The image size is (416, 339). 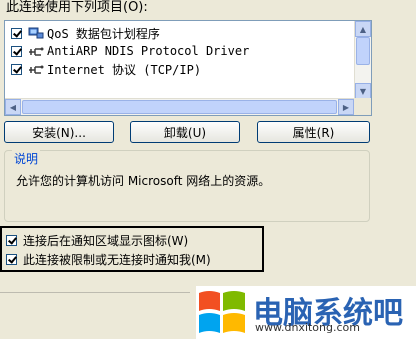 I want to click on divider, so click(x=95, y=292).